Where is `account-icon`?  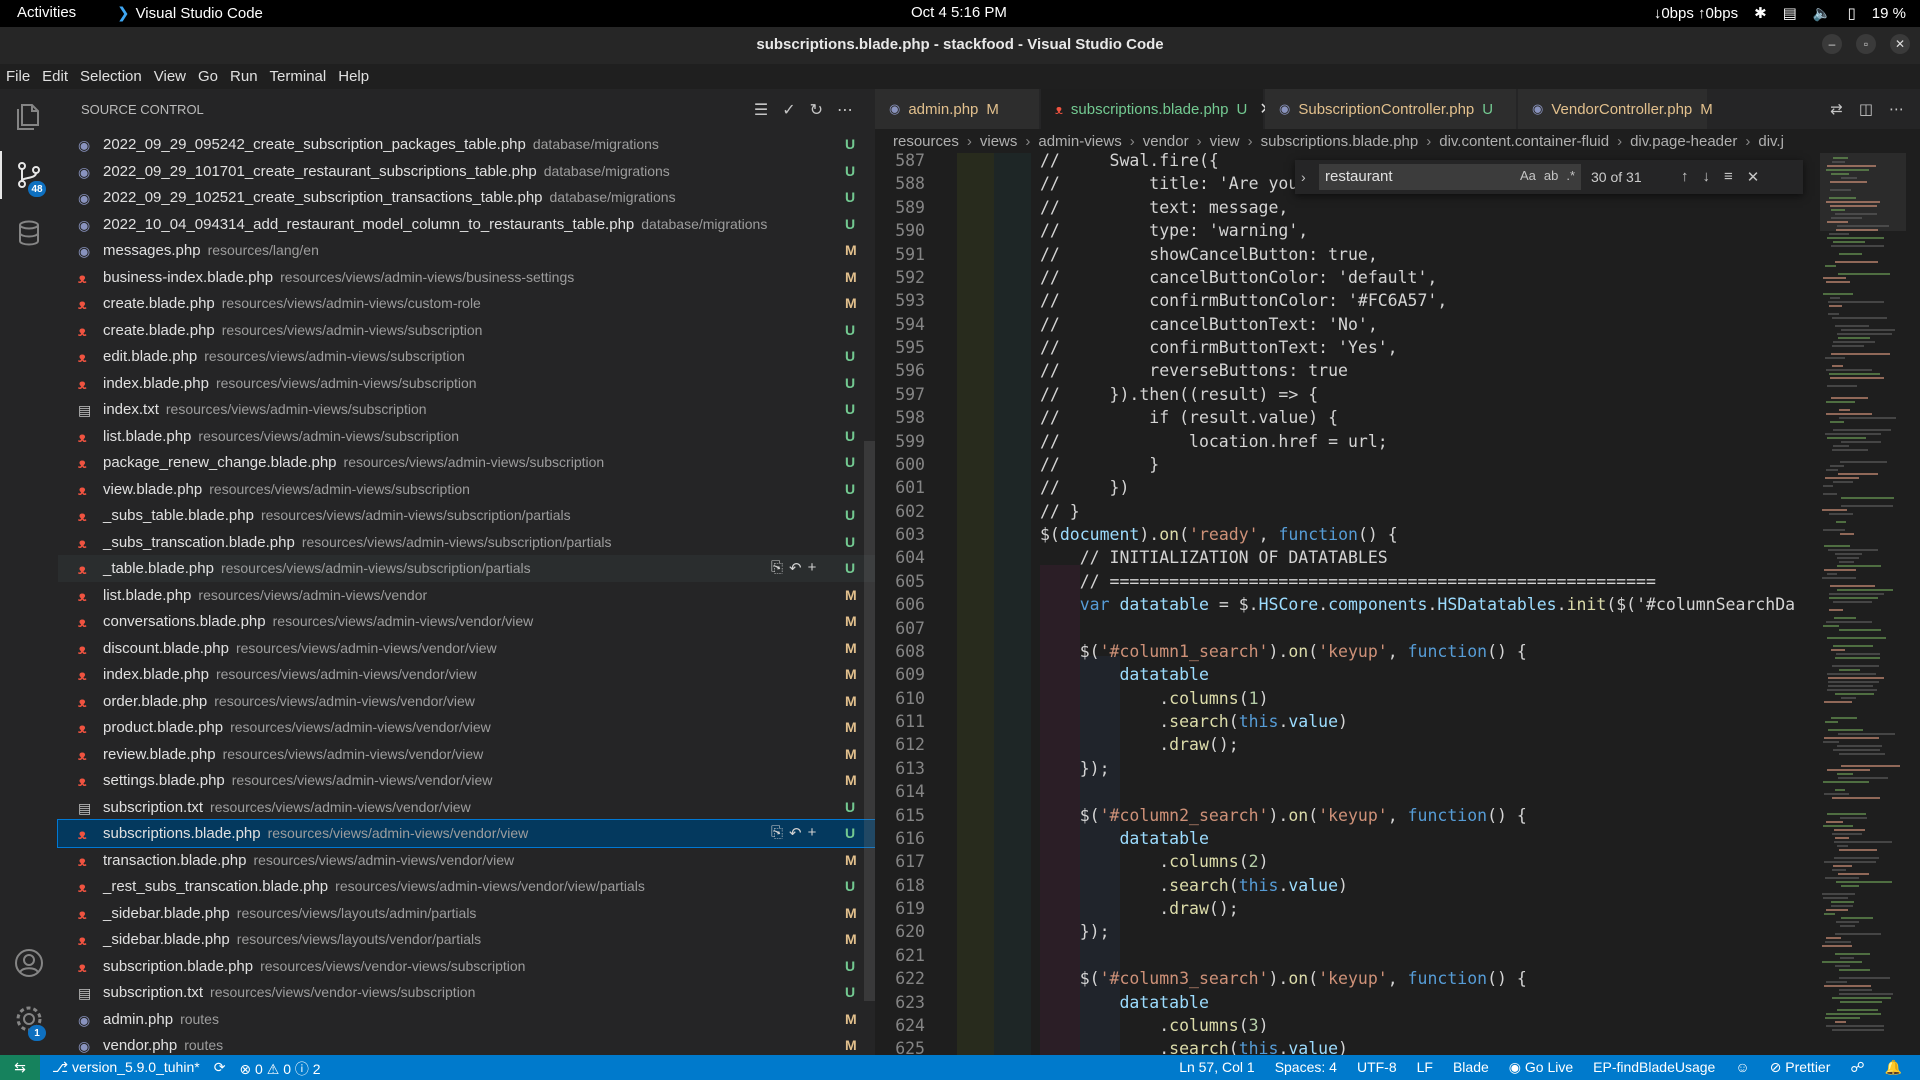
account-icon is located at coordinates (29, 963).